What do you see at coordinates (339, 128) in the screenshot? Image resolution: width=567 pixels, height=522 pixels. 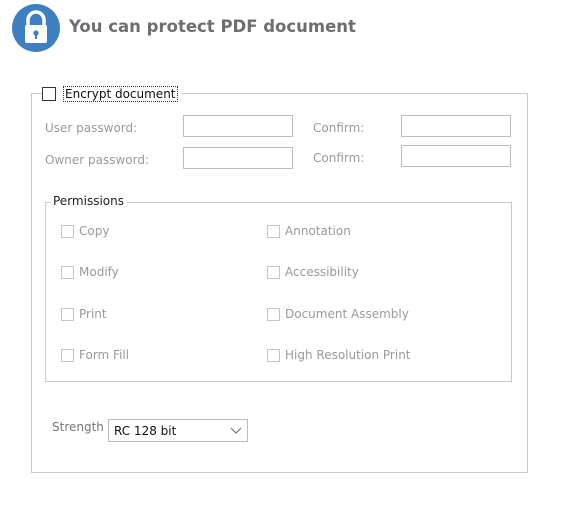 I see `user-confirm-label: Confirm:` at bounding box center [339, 128].